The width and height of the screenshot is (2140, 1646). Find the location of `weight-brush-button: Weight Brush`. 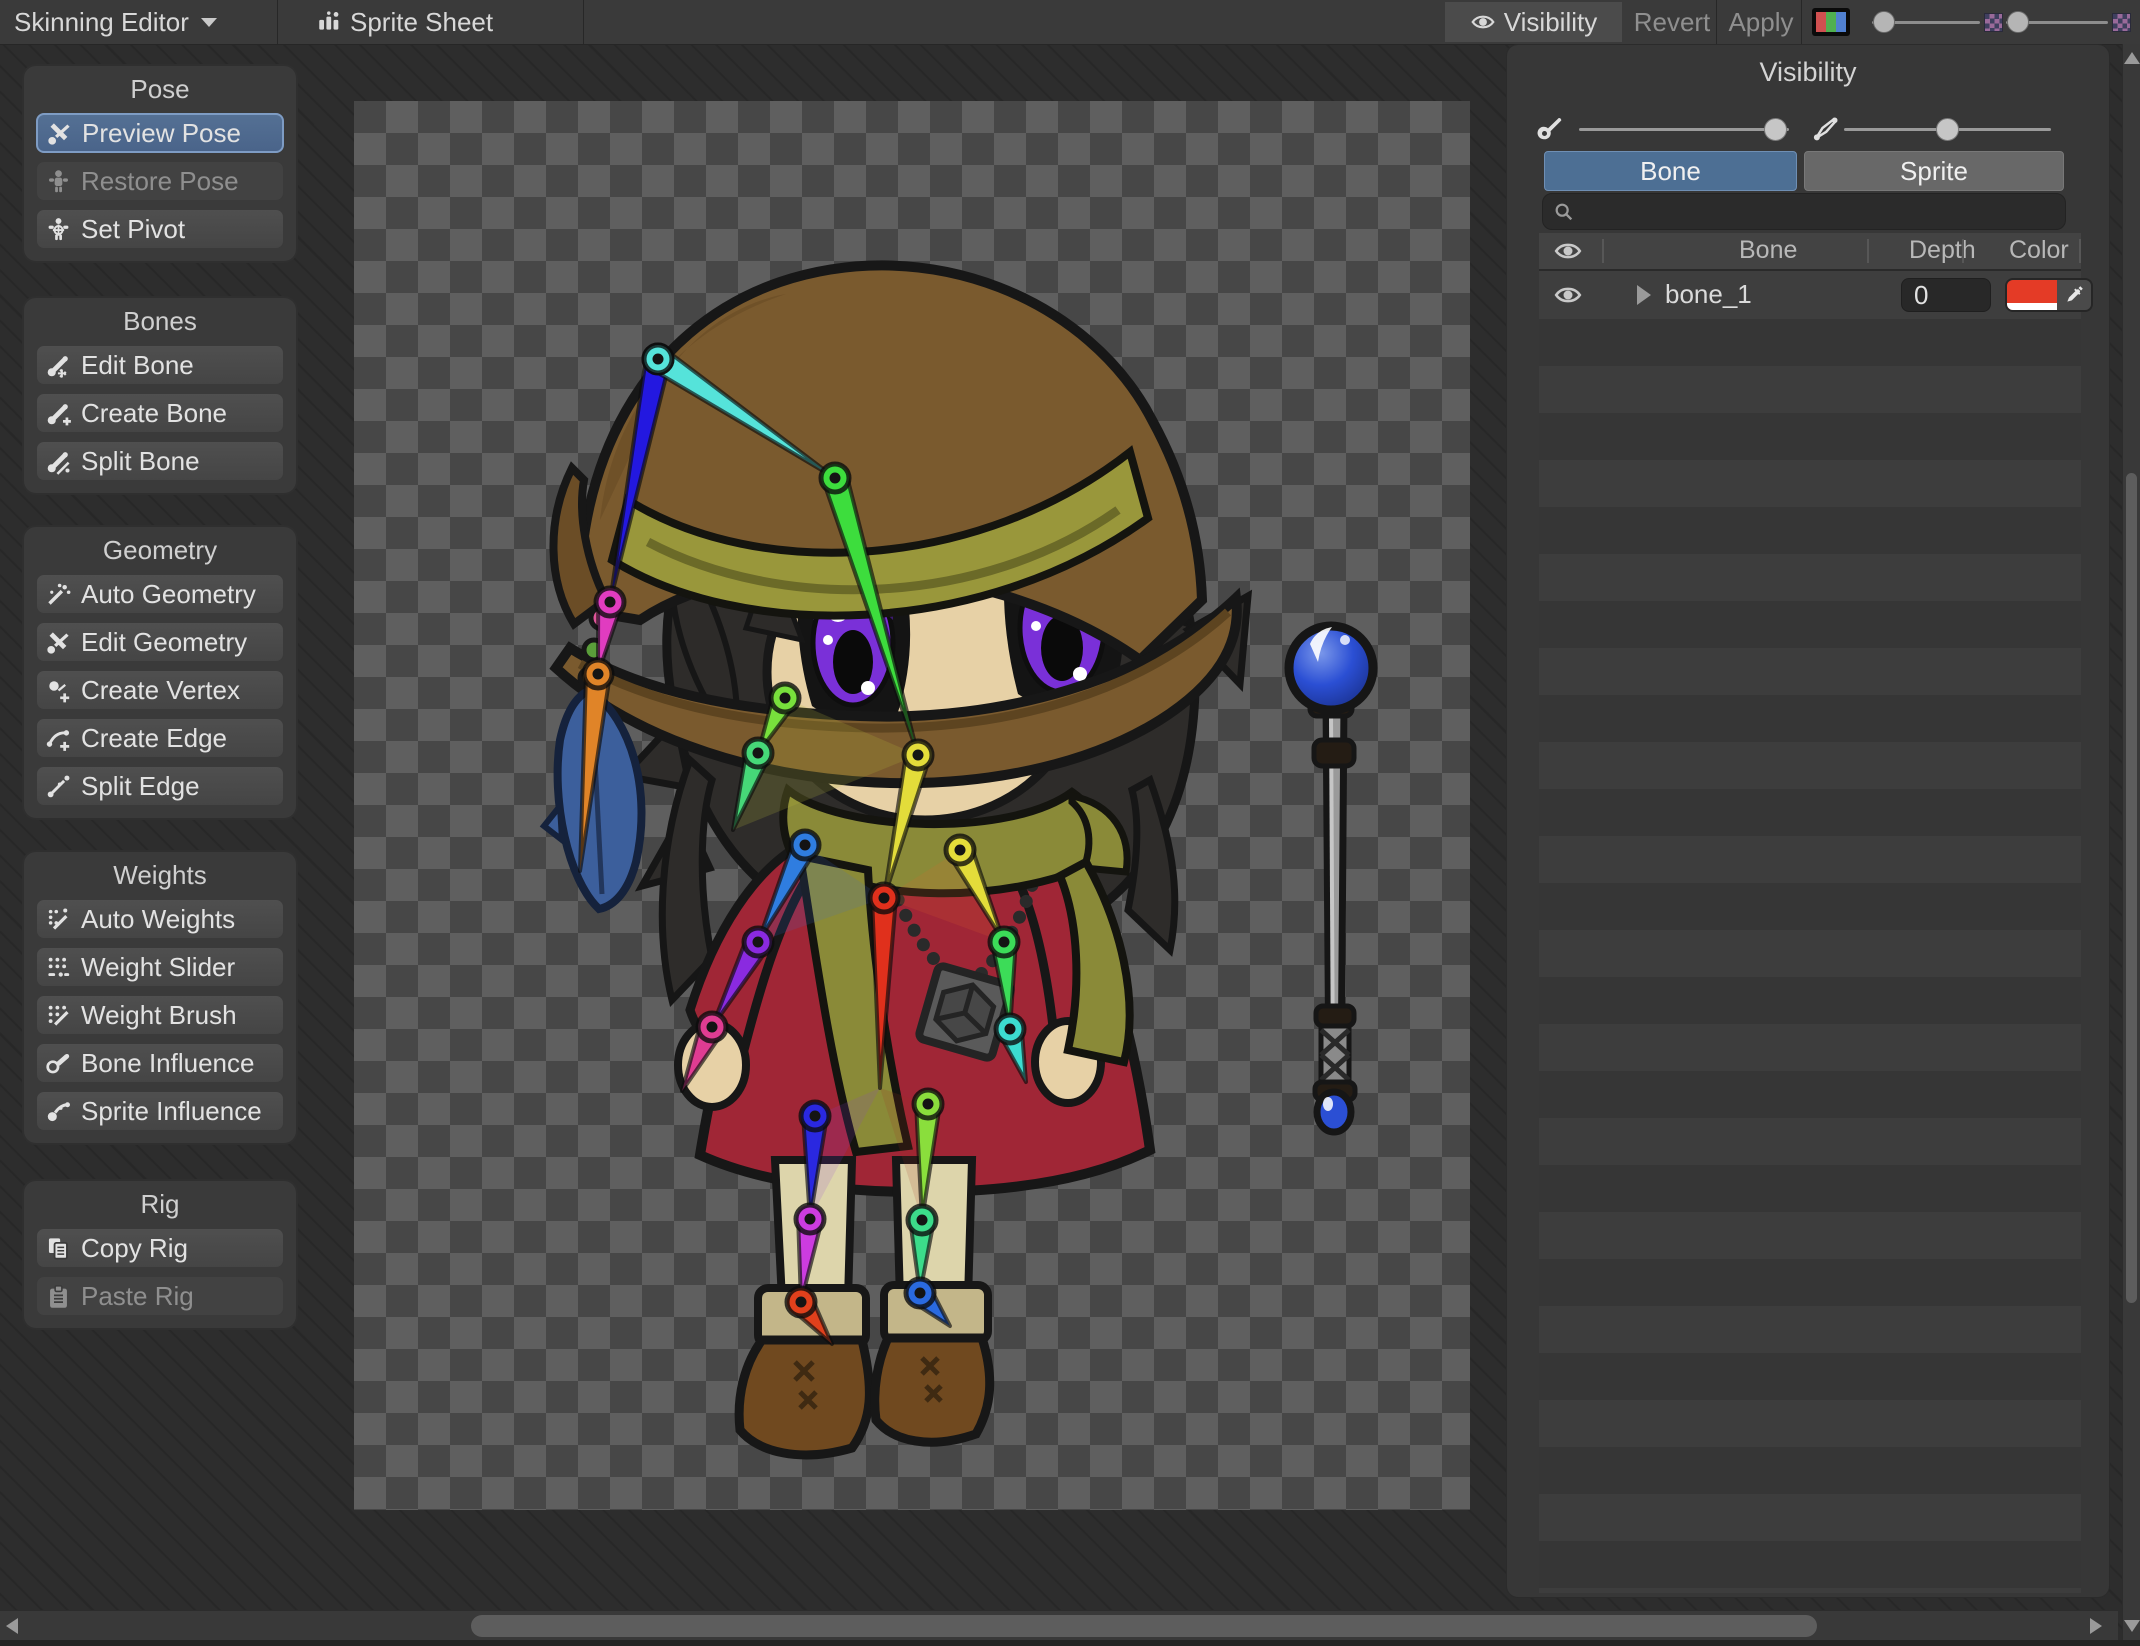

weight-brush-button: Weight Brush is located at coordinates (160, 1015).